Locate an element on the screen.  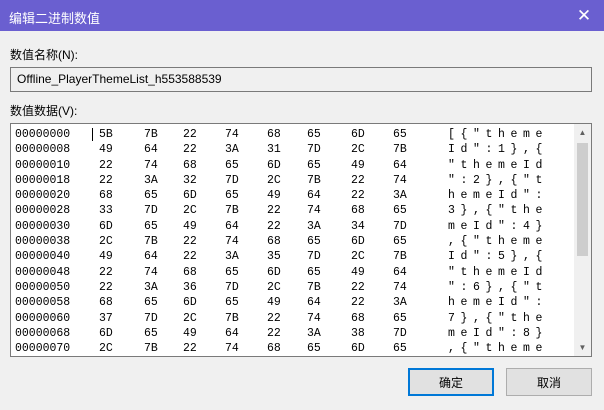
hex-byte: 5B is located at coordinates (106, 134).